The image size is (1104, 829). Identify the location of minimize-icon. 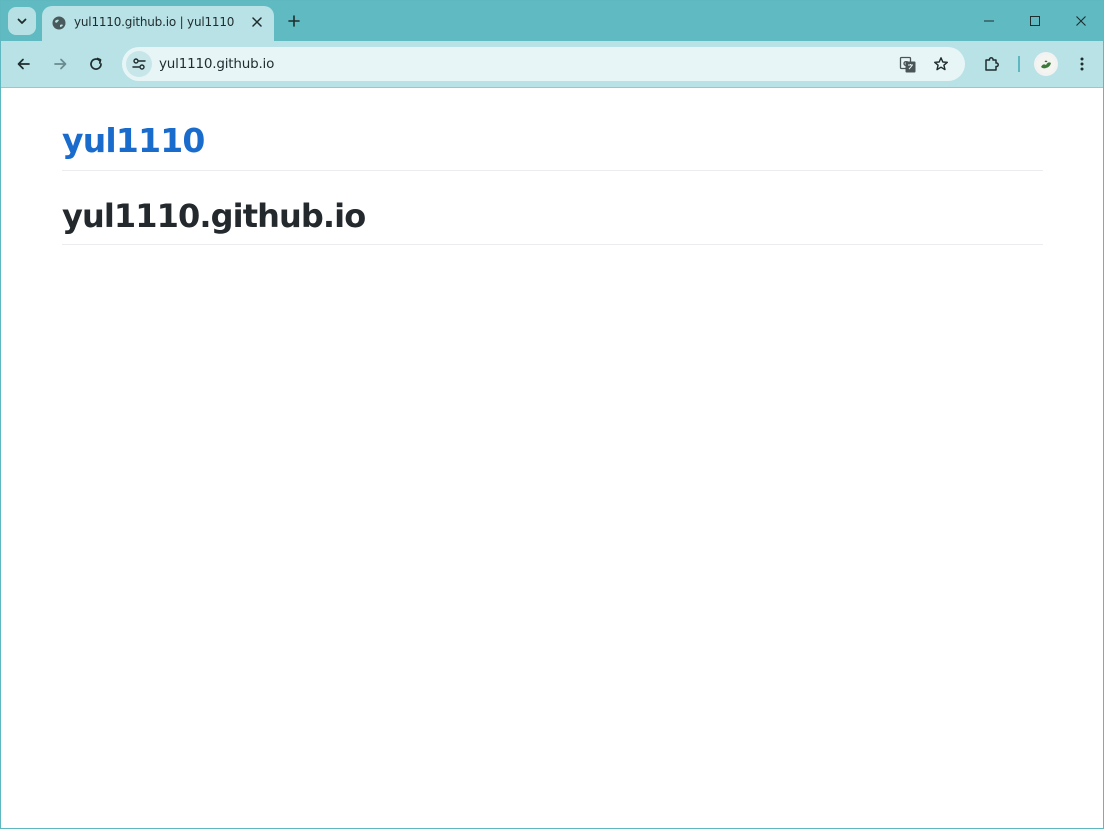
(989, 21).